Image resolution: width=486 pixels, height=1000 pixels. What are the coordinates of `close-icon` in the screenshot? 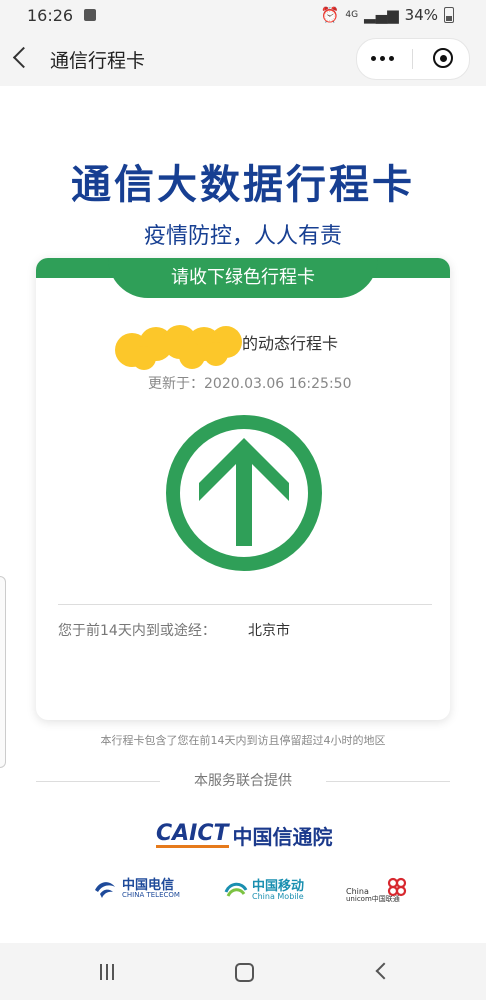 It's located at (443, 58).